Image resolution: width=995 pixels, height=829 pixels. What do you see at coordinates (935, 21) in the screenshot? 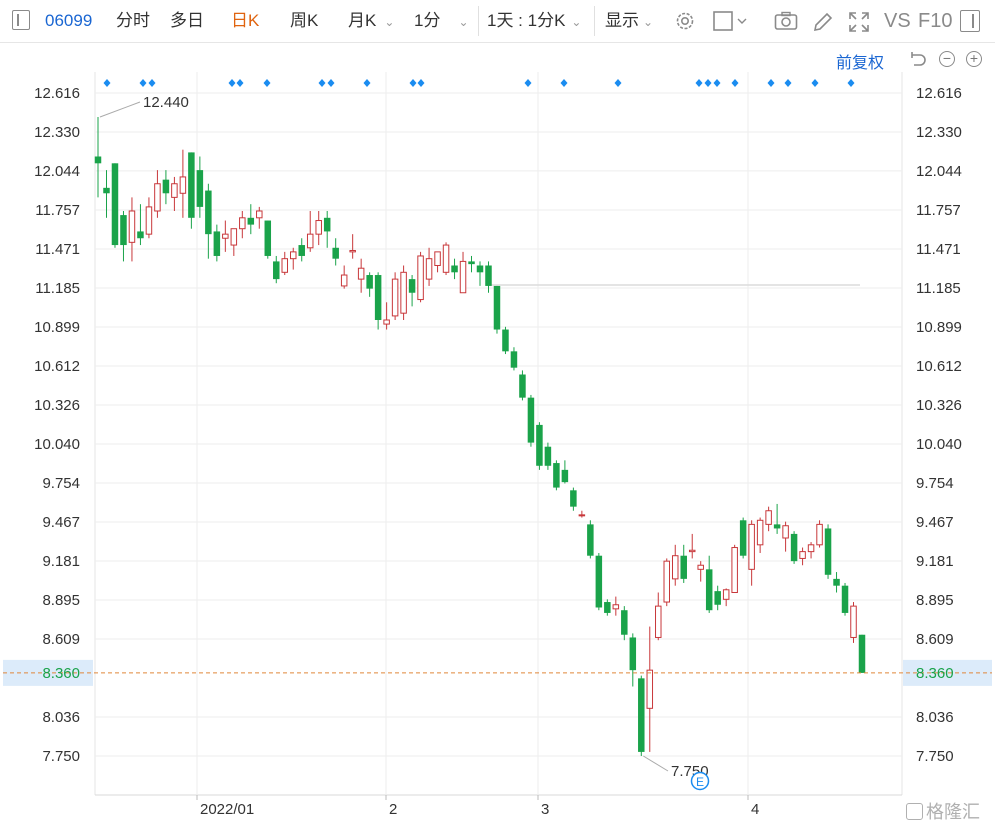
I see `f10-button: F10` at bounding box center [935, 21].